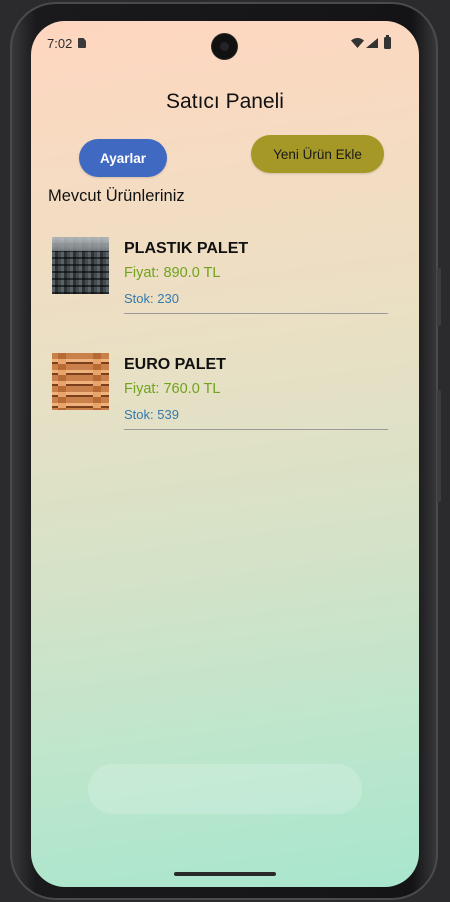  Describe the element at coordinates (151, 414) in the screenshot. I see `product-stock: Stok: 539` at that location.